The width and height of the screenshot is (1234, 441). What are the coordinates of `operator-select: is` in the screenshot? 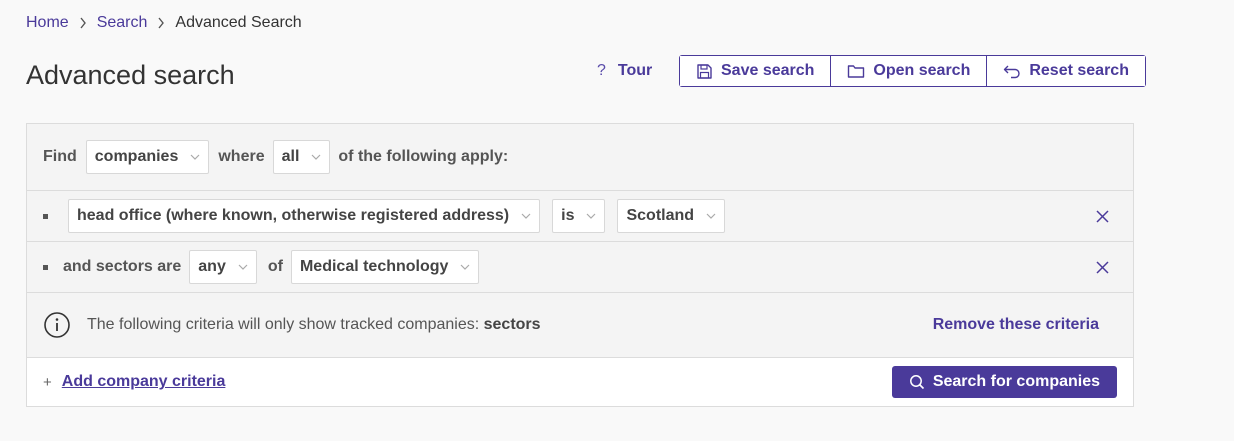 It's located at (579, 216).